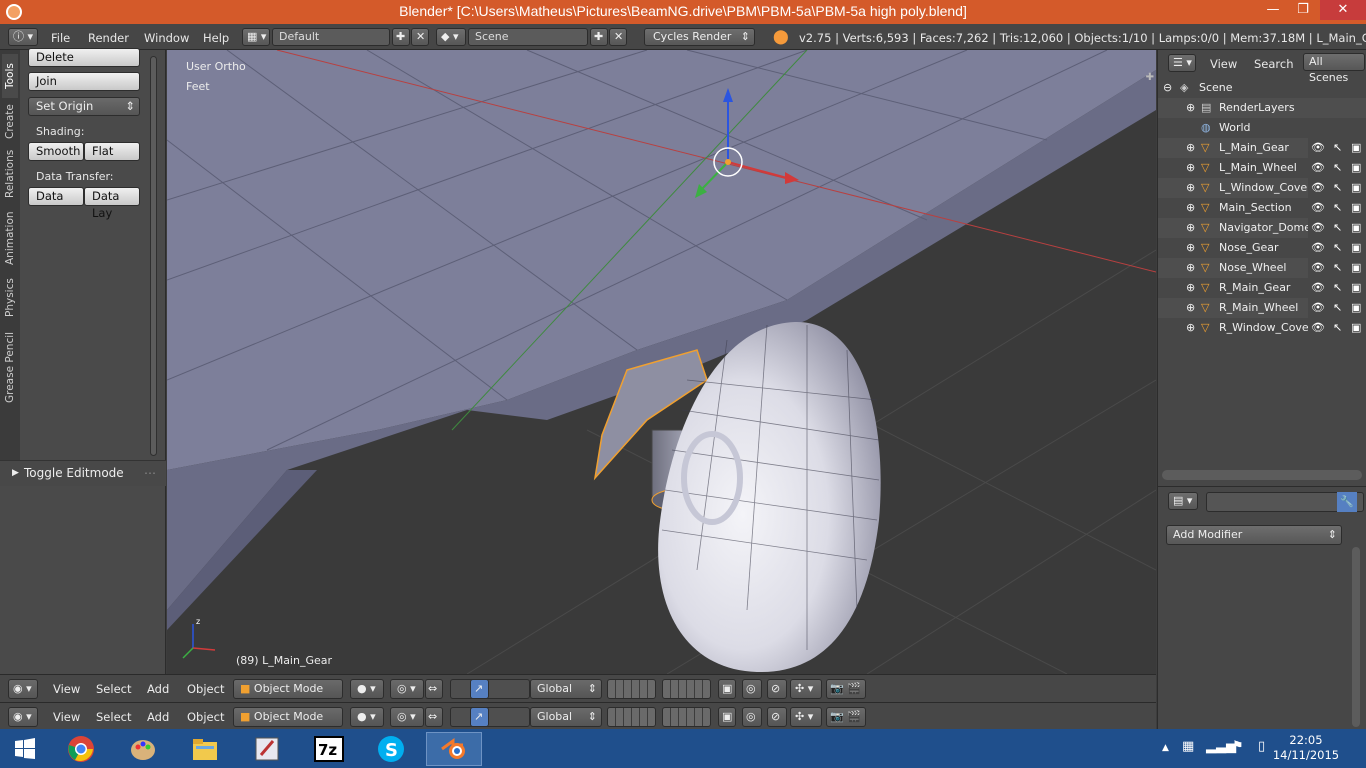  Describe the element at coordinates (806, 717) in the screenshot. I see `snap-element-dropdown: ✣ ▾` at that location.